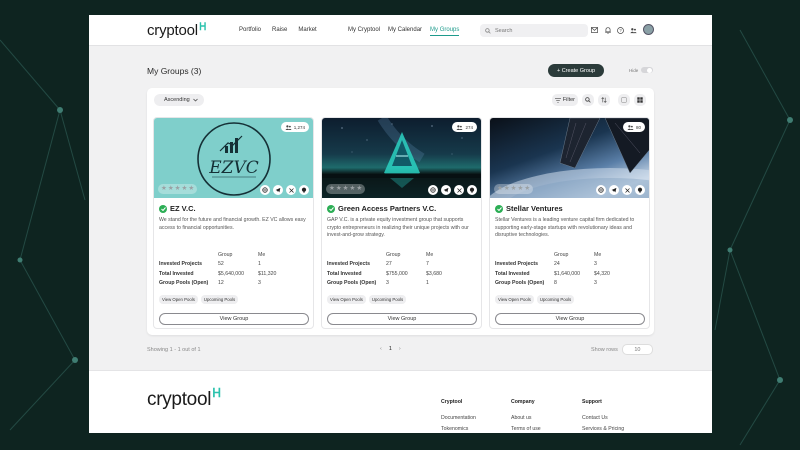  I want to click on footer-col-cryptool: Cryptool Documentation Tokenomics, so click(458, 416).